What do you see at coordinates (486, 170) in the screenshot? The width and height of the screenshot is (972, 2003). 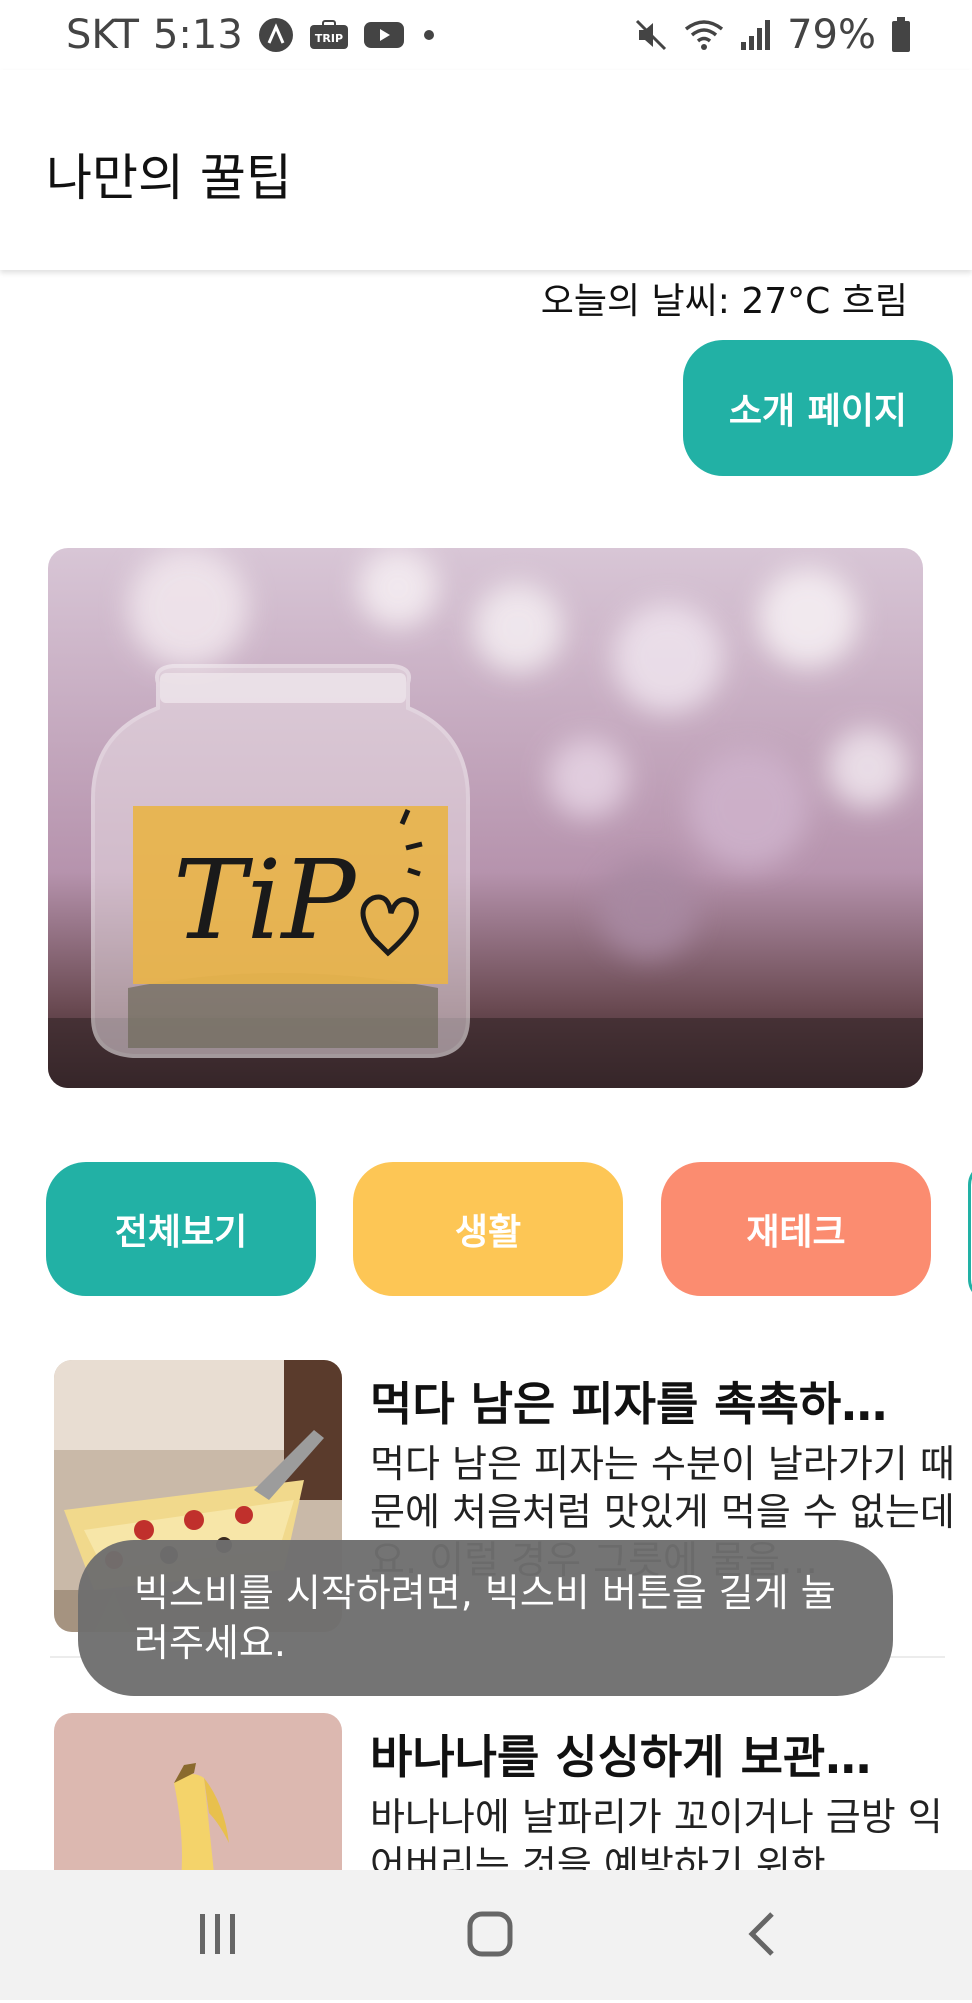 I see `app-bar: 나만의 꿀팁` at bounding box center [486, 170].